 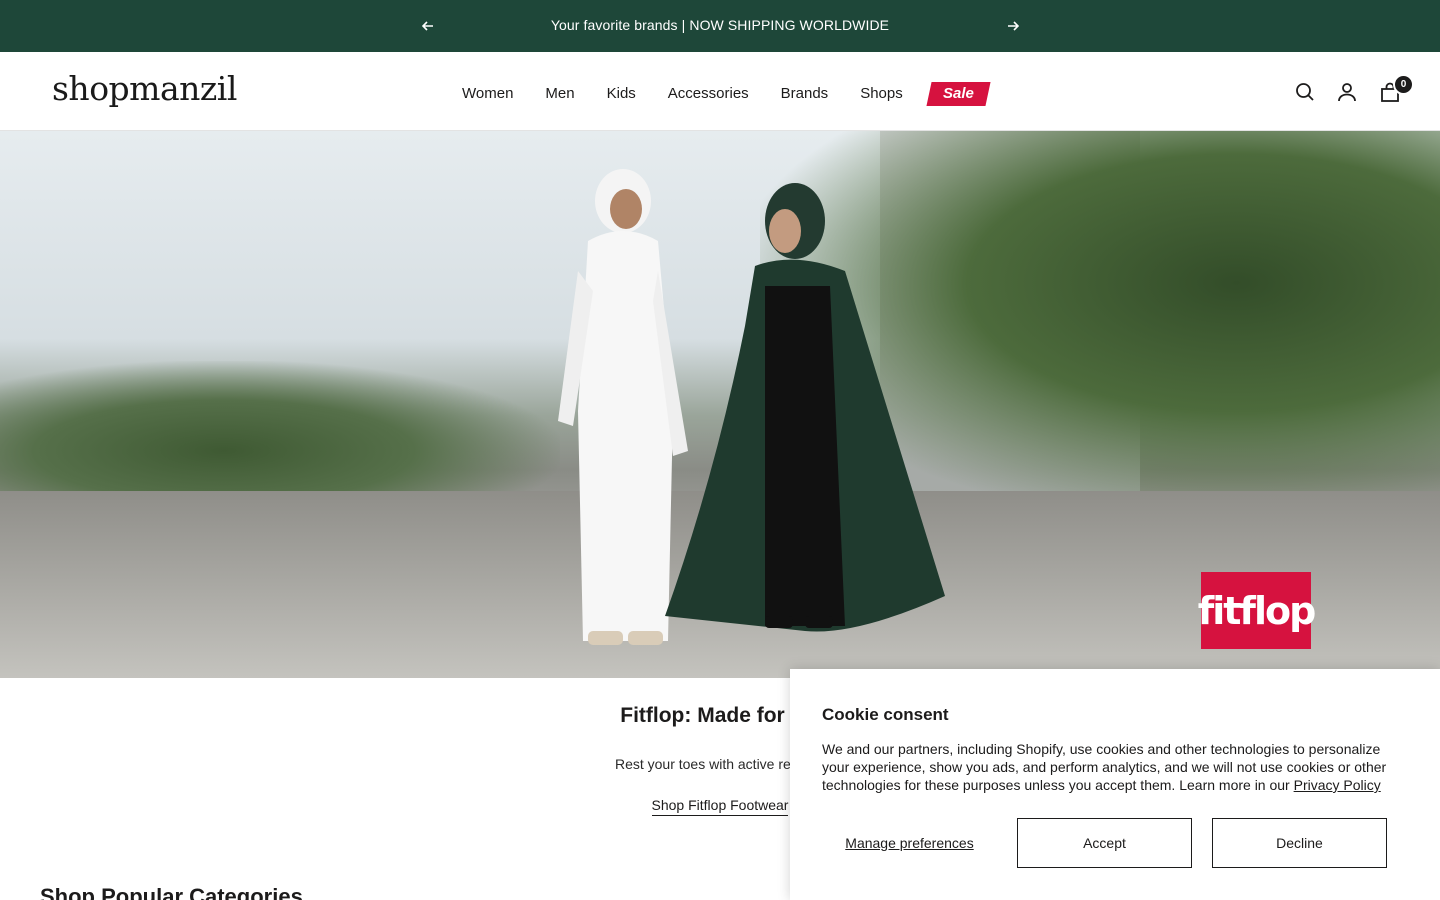 I want to click on nav-shops: Shops, so click(x=881, y=94).